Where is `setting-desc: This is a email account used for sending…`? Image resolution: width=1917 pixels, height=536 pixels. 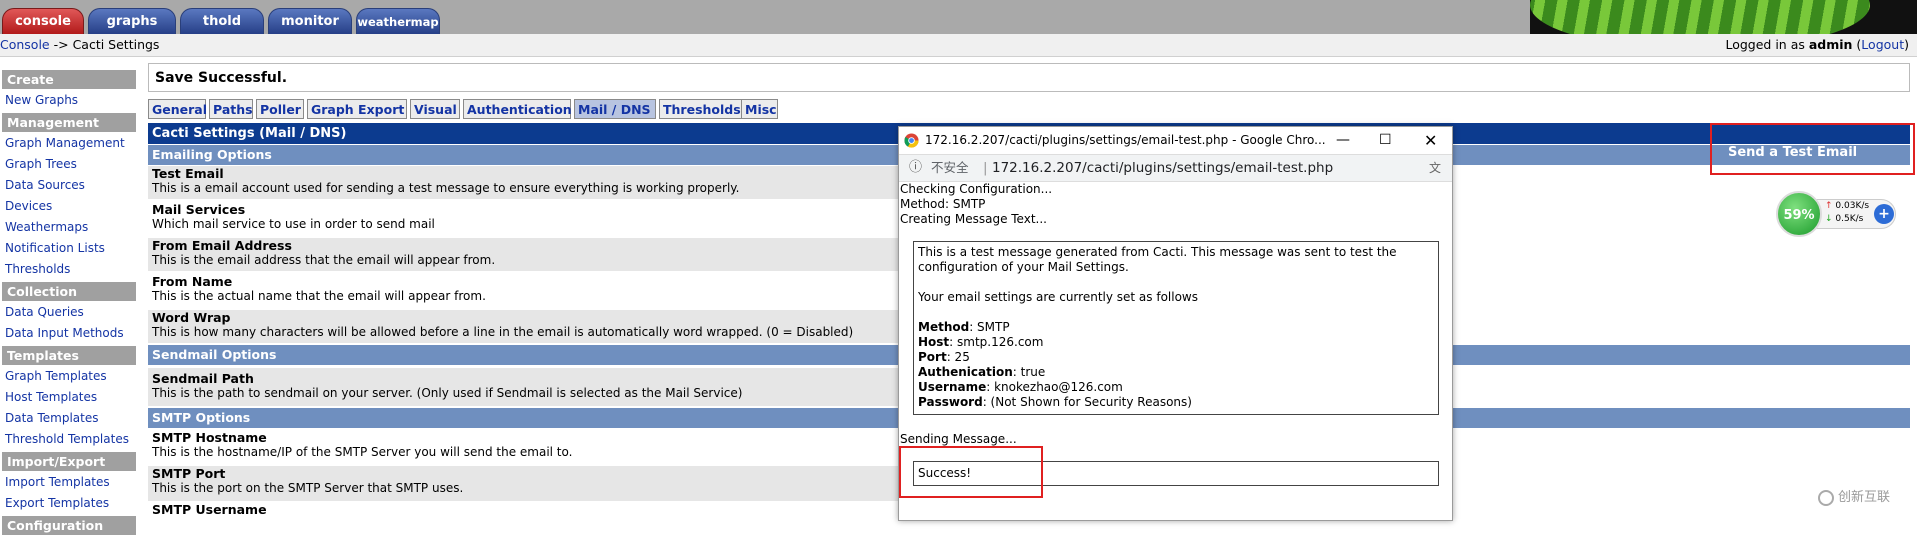 setting-desc: This is a email account used for sending… is located at coordinates (446, 188).